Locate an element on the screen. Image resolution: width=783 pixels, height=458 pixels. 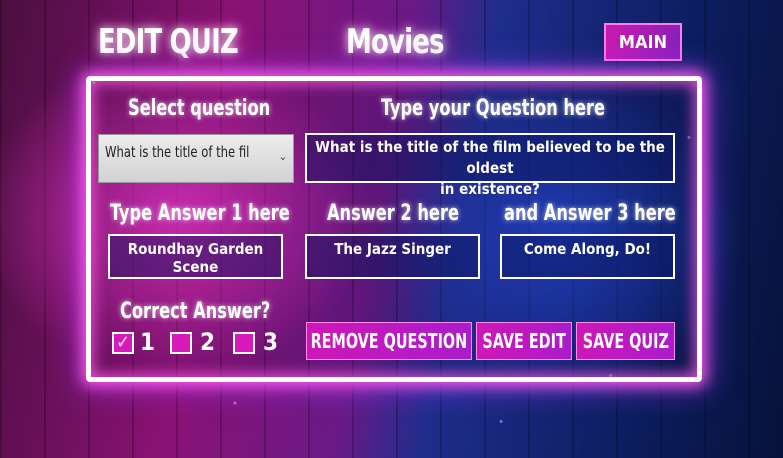
answer1-label: Type Answer 1 here is located at coordinates (200, 213).